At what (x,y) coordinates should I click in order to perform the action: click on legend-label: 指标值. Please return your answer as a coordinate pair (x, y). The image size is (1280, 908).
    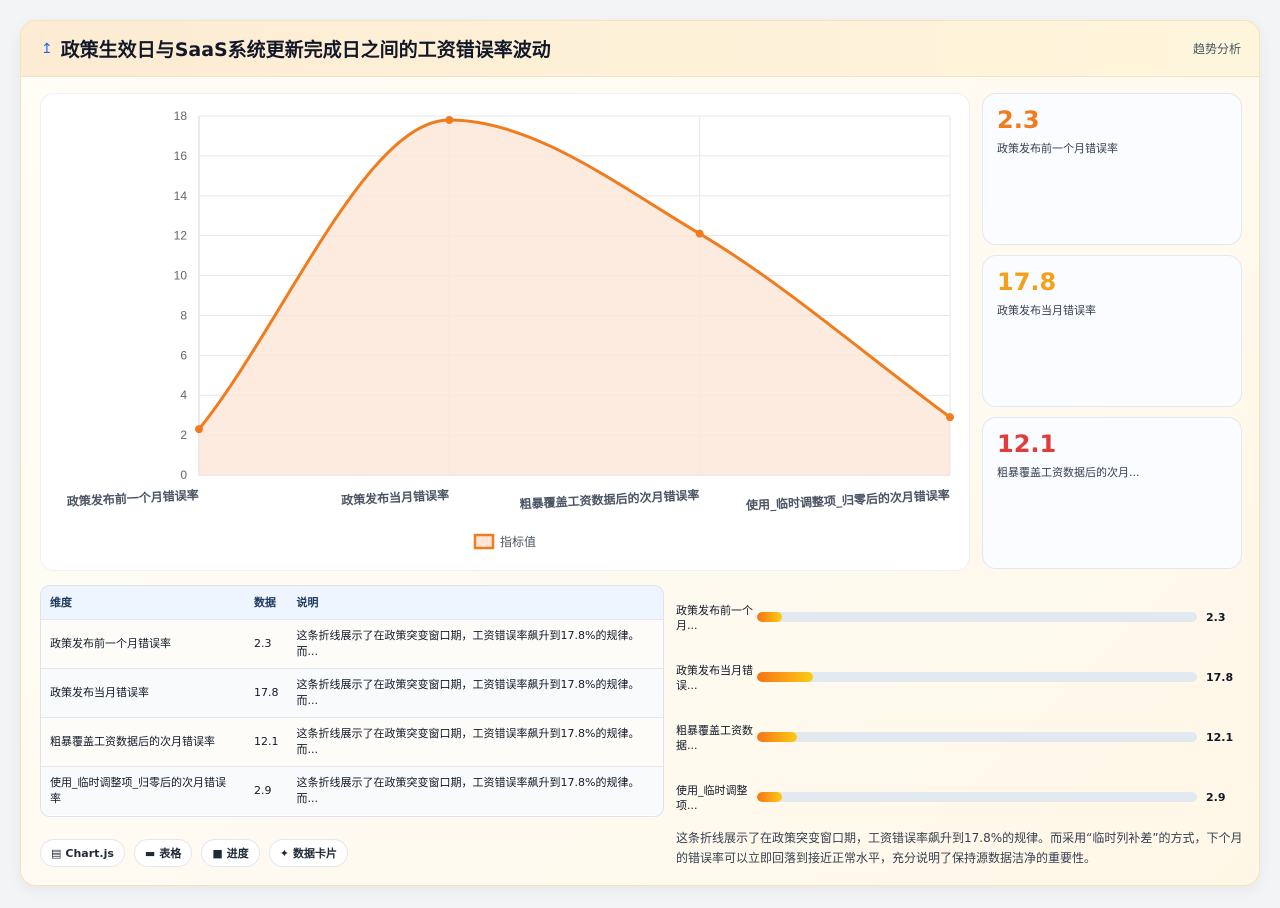
    Looking at the image, I should click on (518, 541).